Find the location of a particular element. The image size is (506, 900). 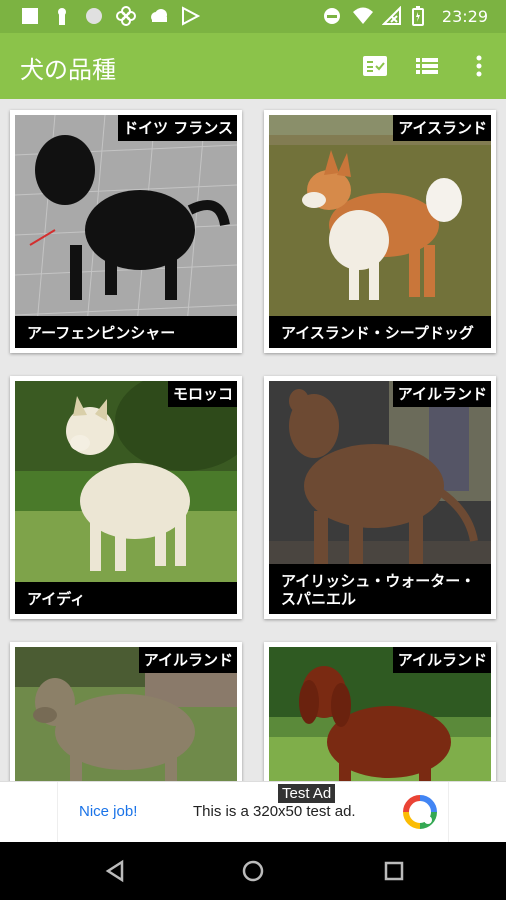

signal-icon is located at coordinates (391, 15).